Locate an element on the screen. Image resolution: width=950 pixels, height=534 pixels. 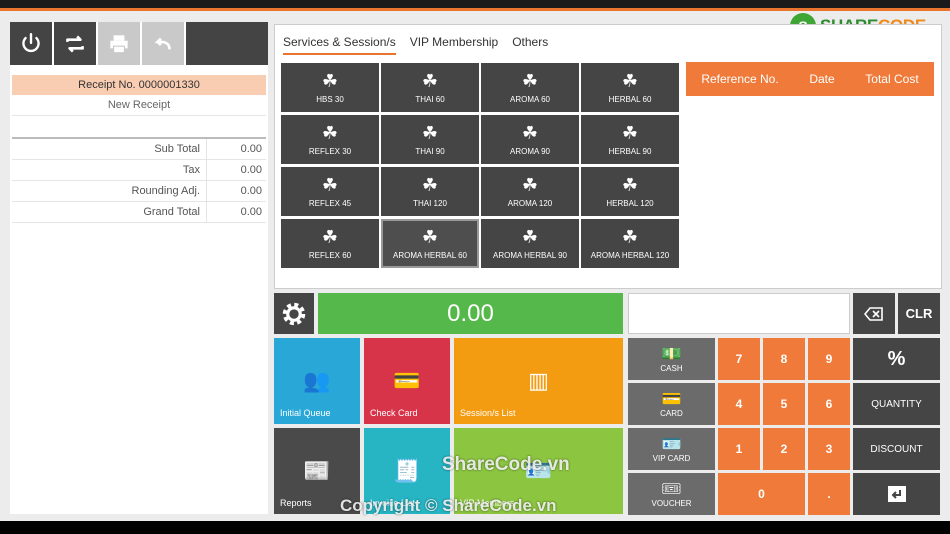
service-button: ☘ AROMA HERBAL 90 is located at coordinates (530, 243).